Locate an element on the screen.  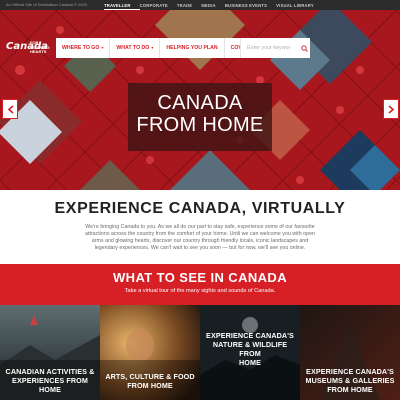
canada-logo: Canada FOR GLOWING HEARTS is located at coordinates (28, 47).